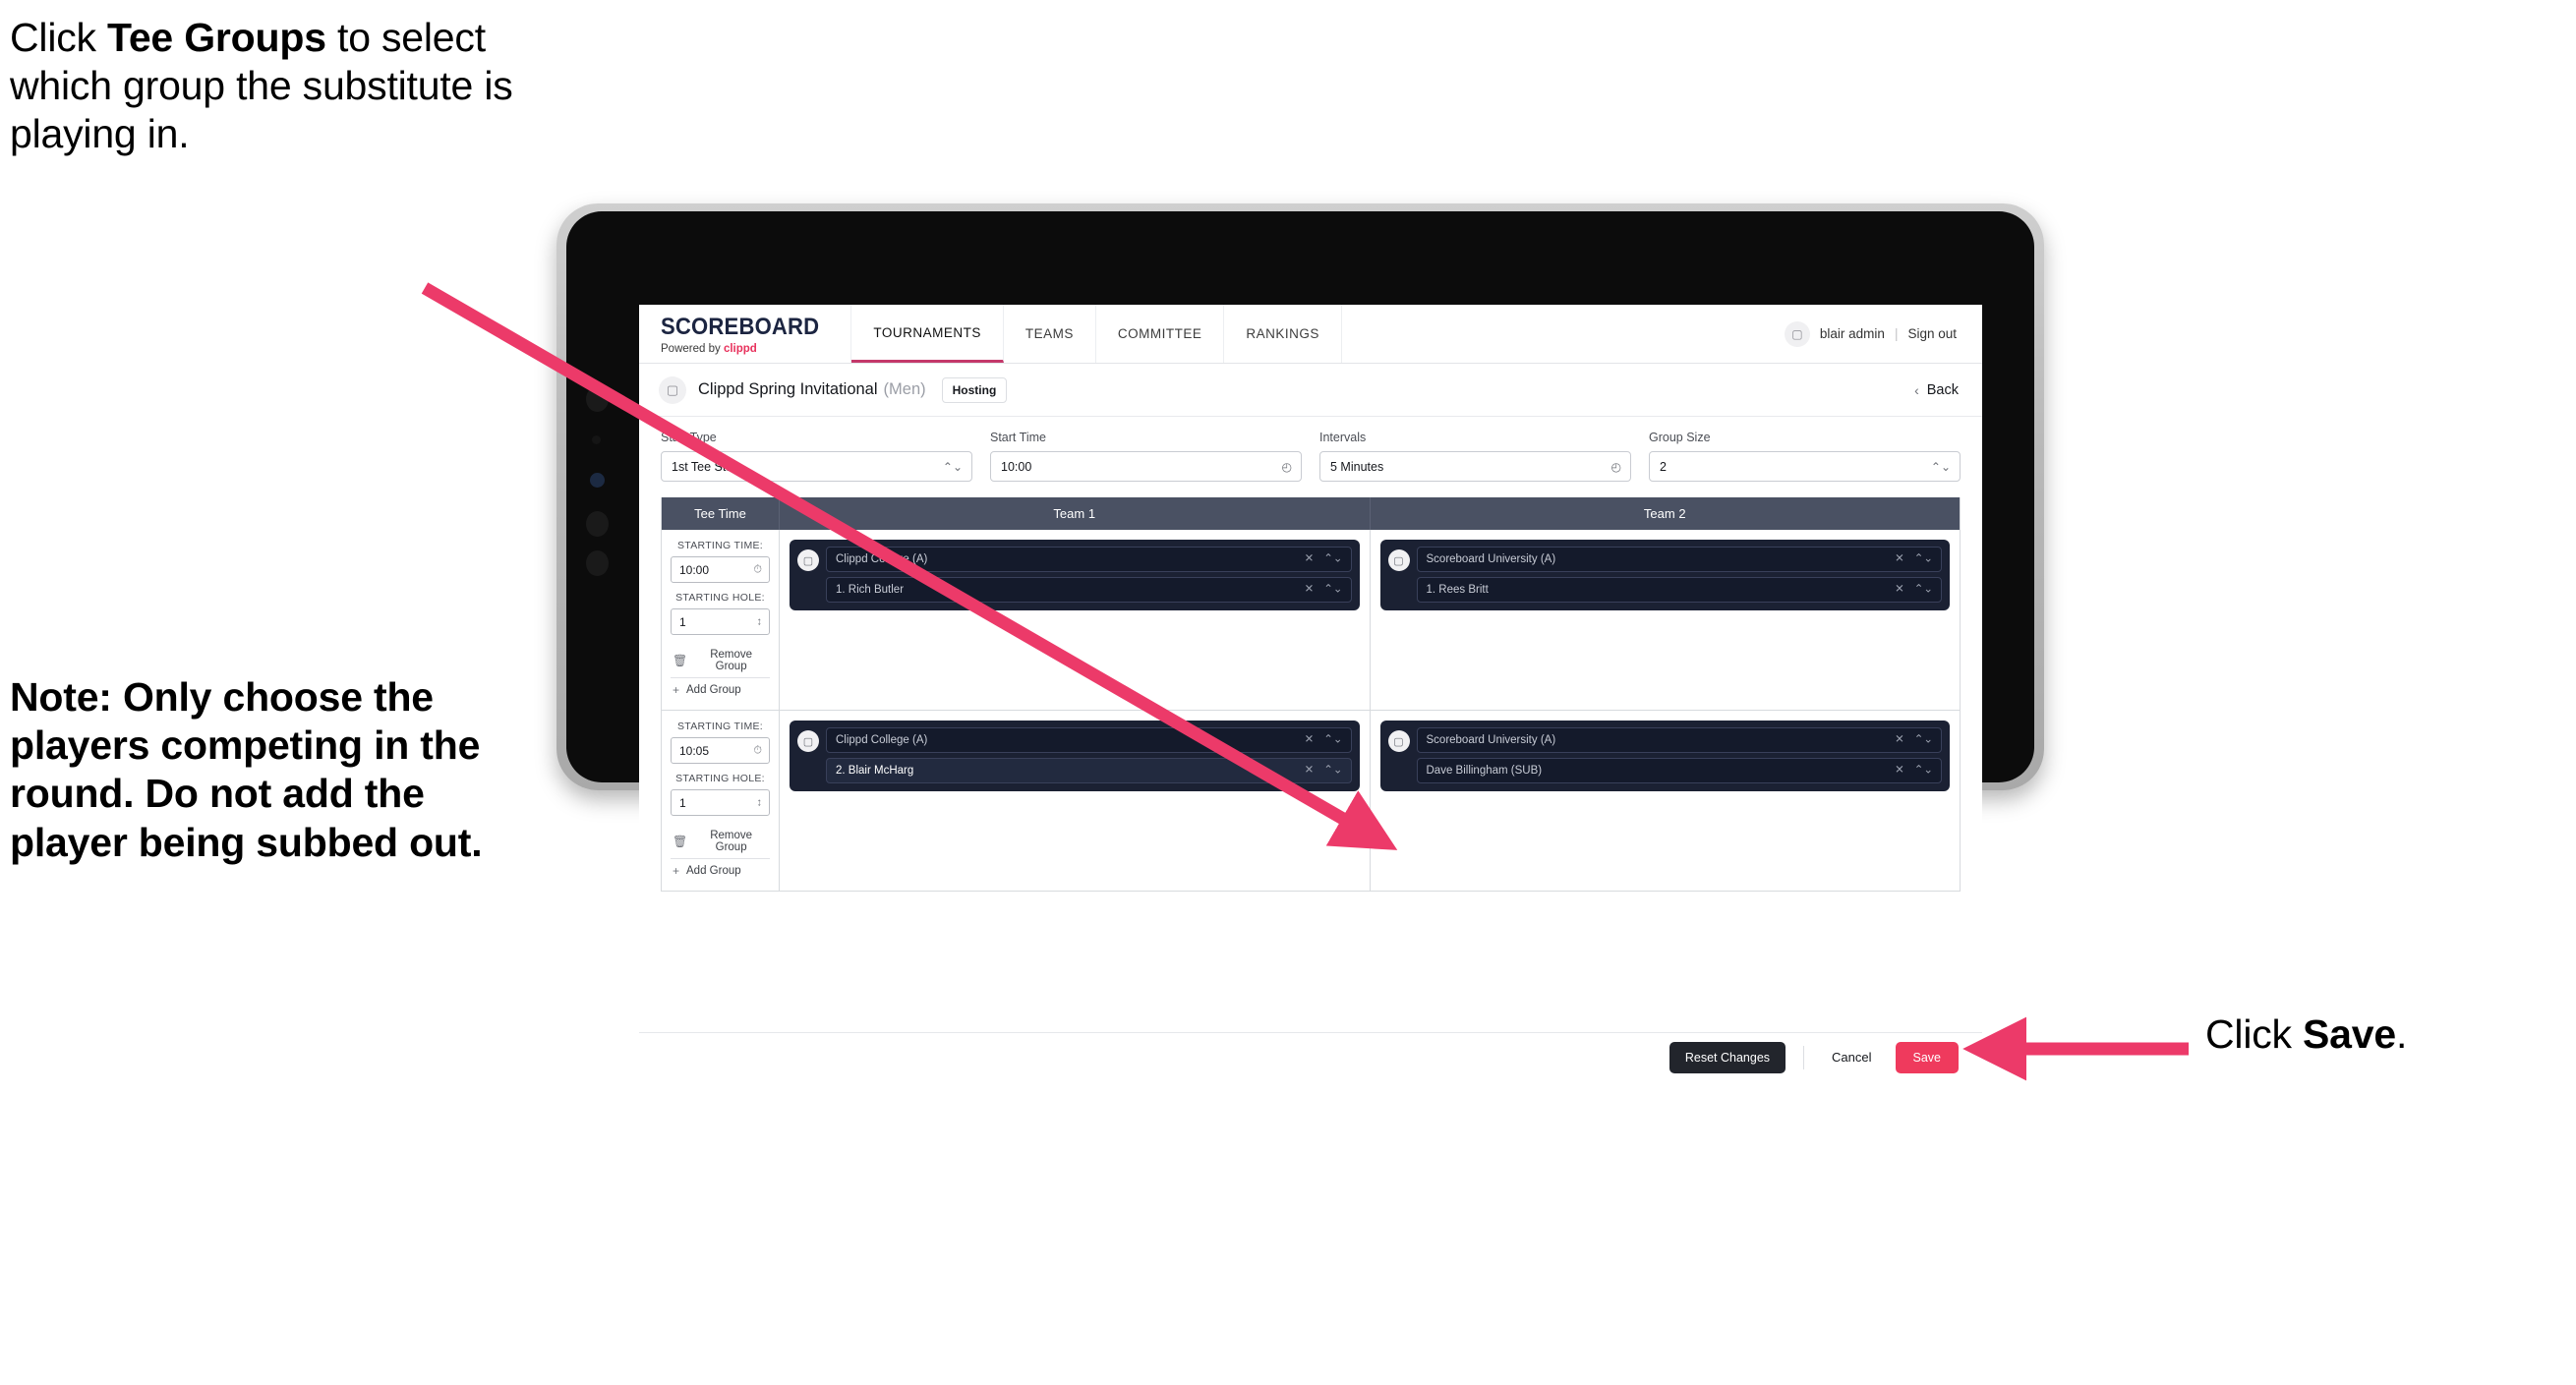  I want to click on label-group-size: Group Size, so click(1680, 437).